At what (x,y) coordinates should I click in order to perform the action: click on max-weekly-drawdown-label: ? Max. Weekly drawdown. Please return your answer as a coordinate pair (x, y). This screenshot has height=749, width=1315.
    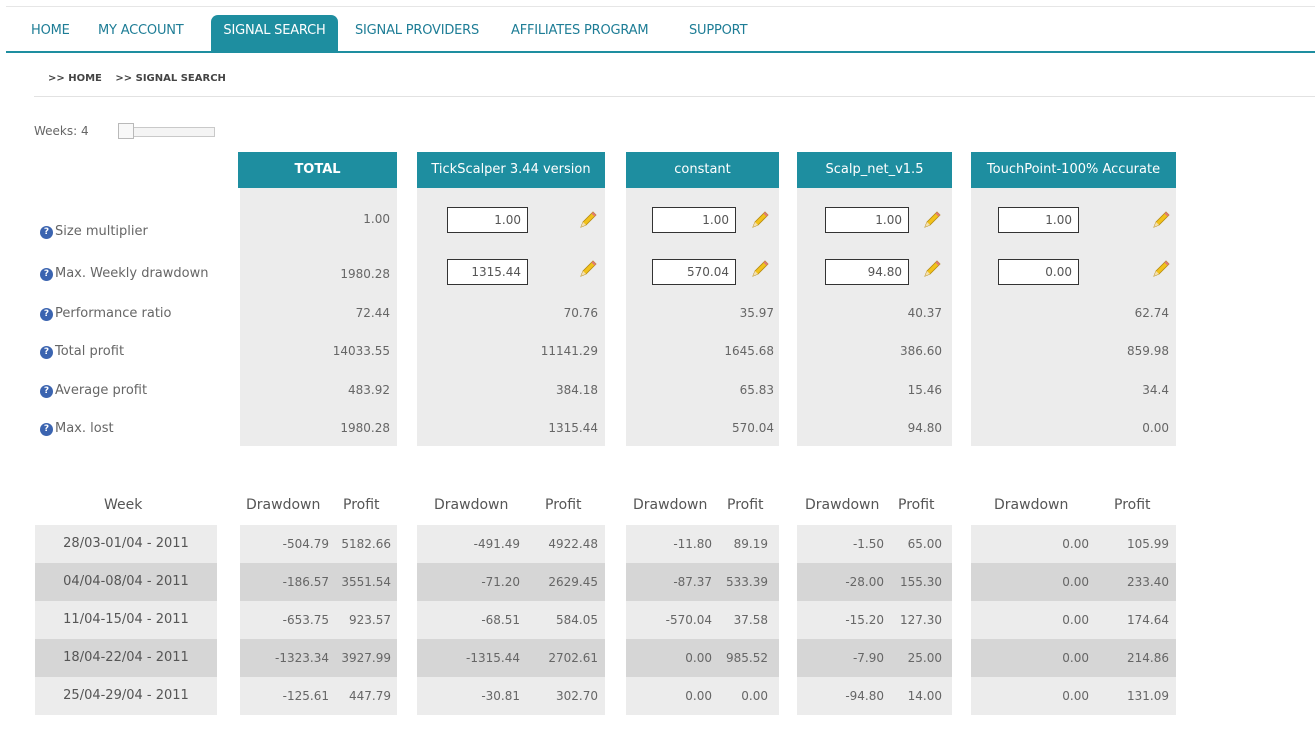
    Looking at the image, I should click on (124, 273).